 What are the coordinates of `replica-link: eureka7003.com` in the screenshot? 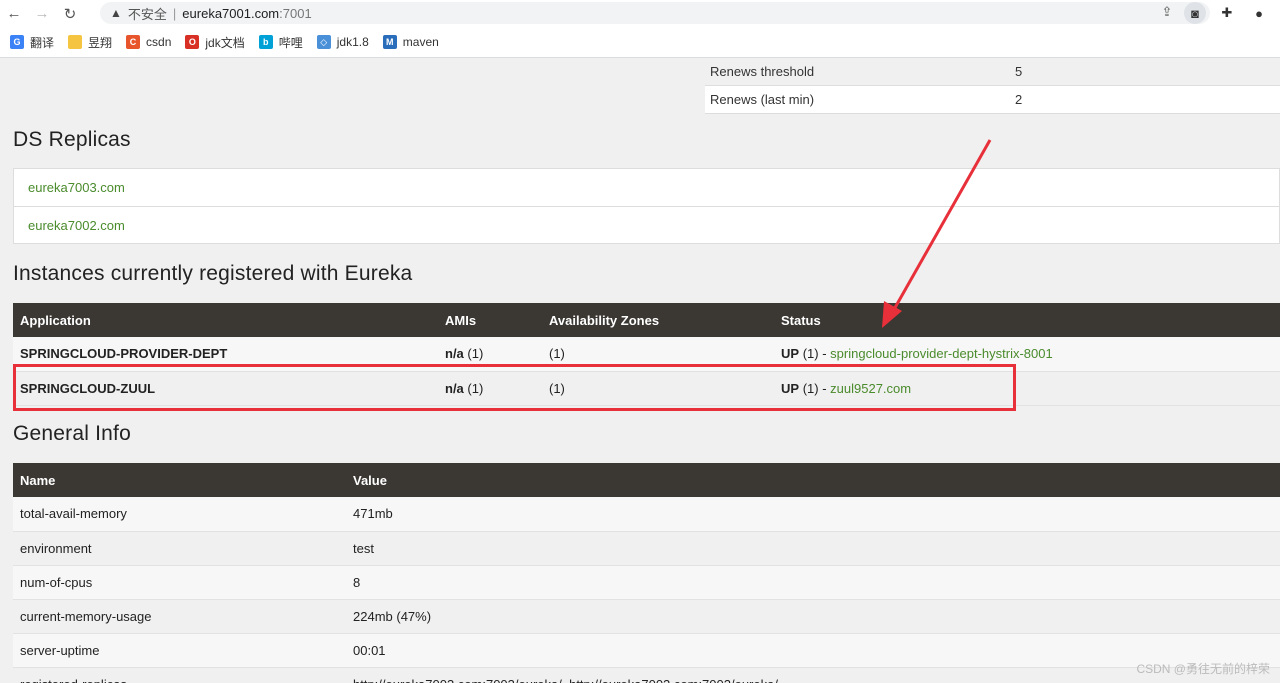 It's located at (646, 187).